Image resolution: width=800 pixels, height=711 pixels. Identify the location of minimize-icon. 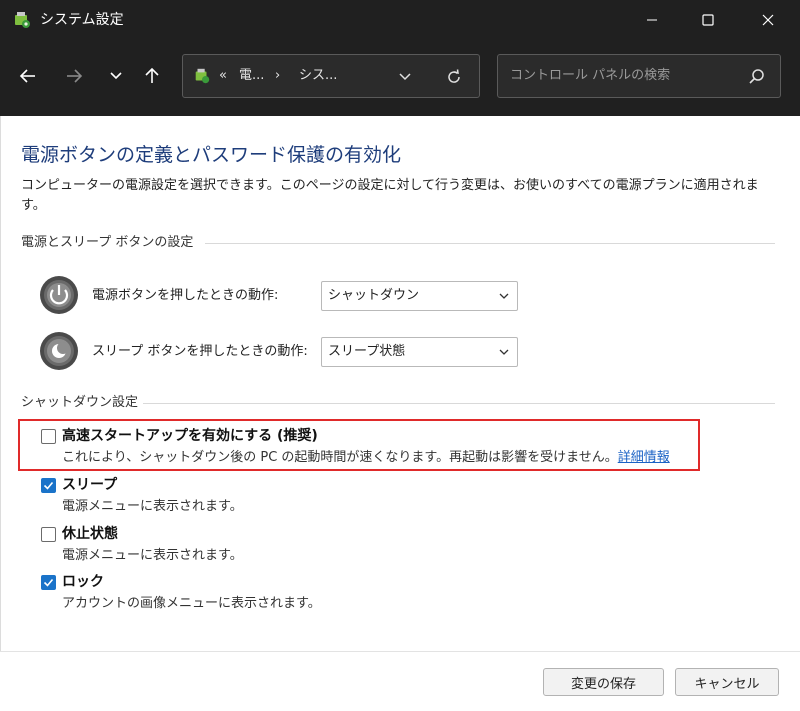
(652, 20).